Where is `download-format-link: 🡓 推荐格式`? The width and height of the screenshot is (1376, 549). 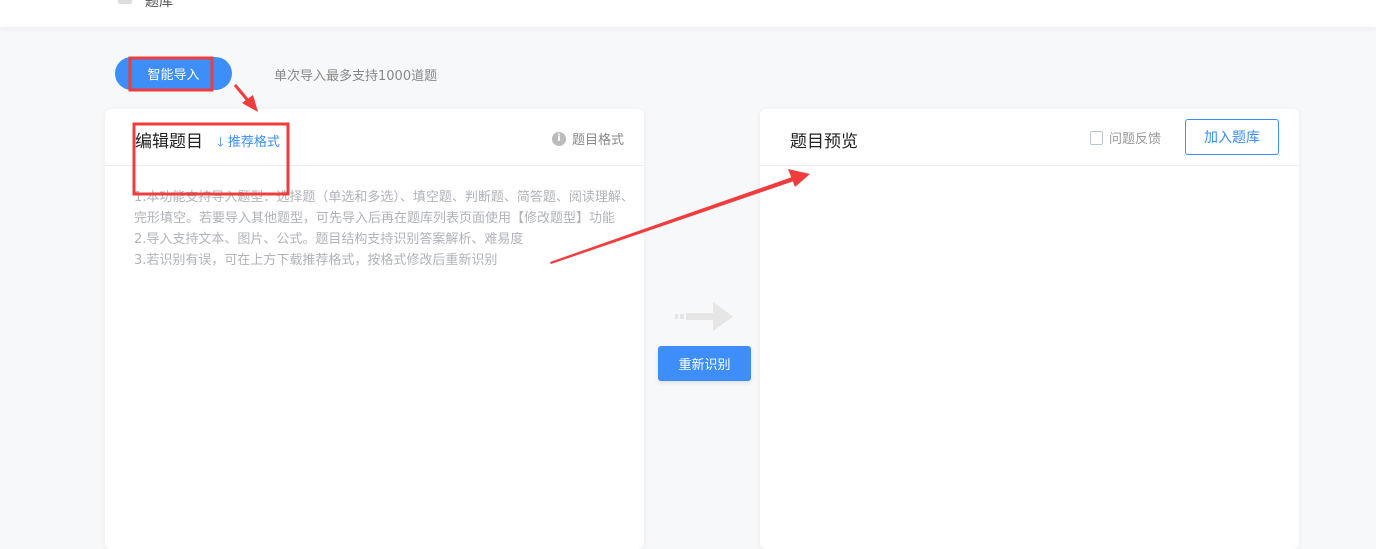
download-format-link: 🡓 推荐格式 is located at coordinates (248, 143).